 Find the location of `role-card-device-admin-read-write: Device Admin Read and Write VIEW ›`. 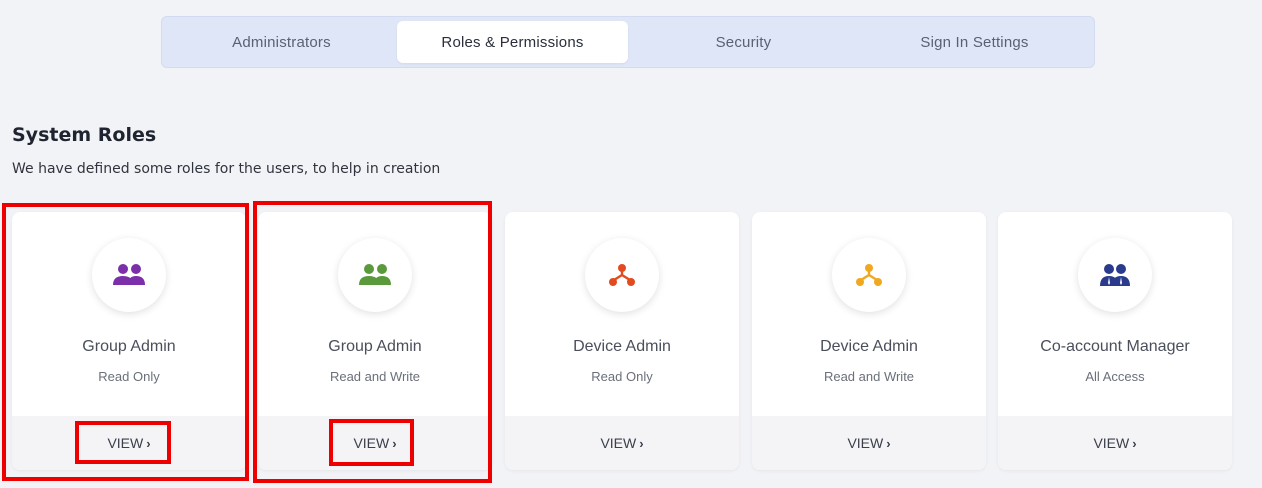

role-card-device-admin-read-write: Device Admin Read and Write VIEW › is located at coordinates (869, 341).